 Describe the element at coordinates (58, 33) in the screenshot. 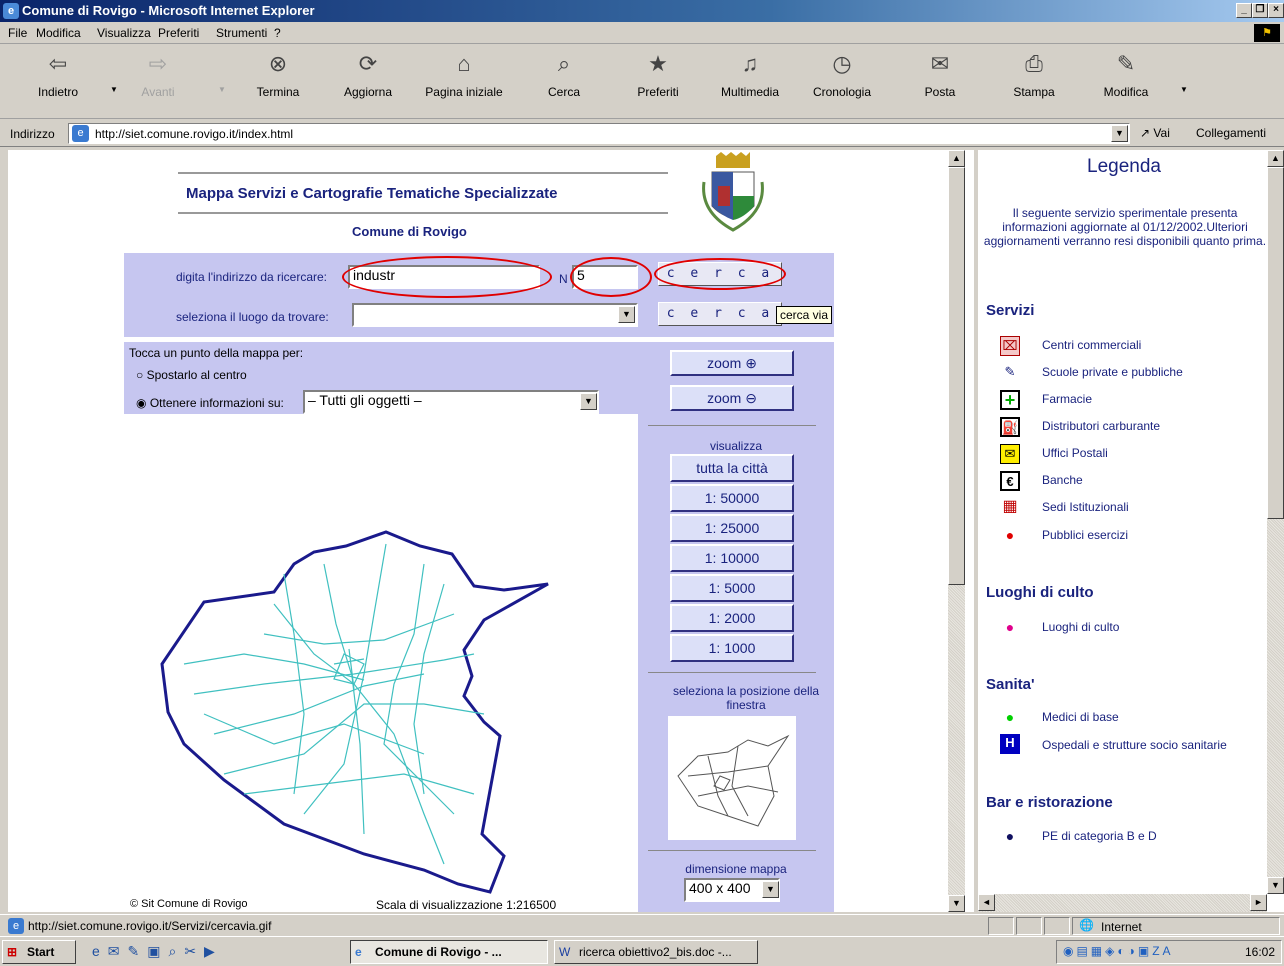

I see `menu-modifica: Modifica` at that location.